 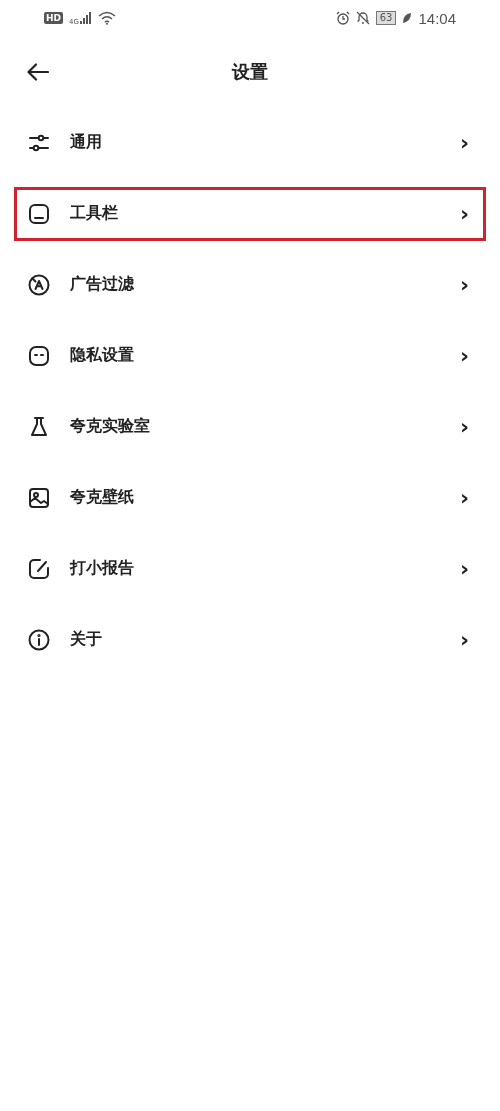 I want to click on page-title: 设置, so click(x=250, y=71).